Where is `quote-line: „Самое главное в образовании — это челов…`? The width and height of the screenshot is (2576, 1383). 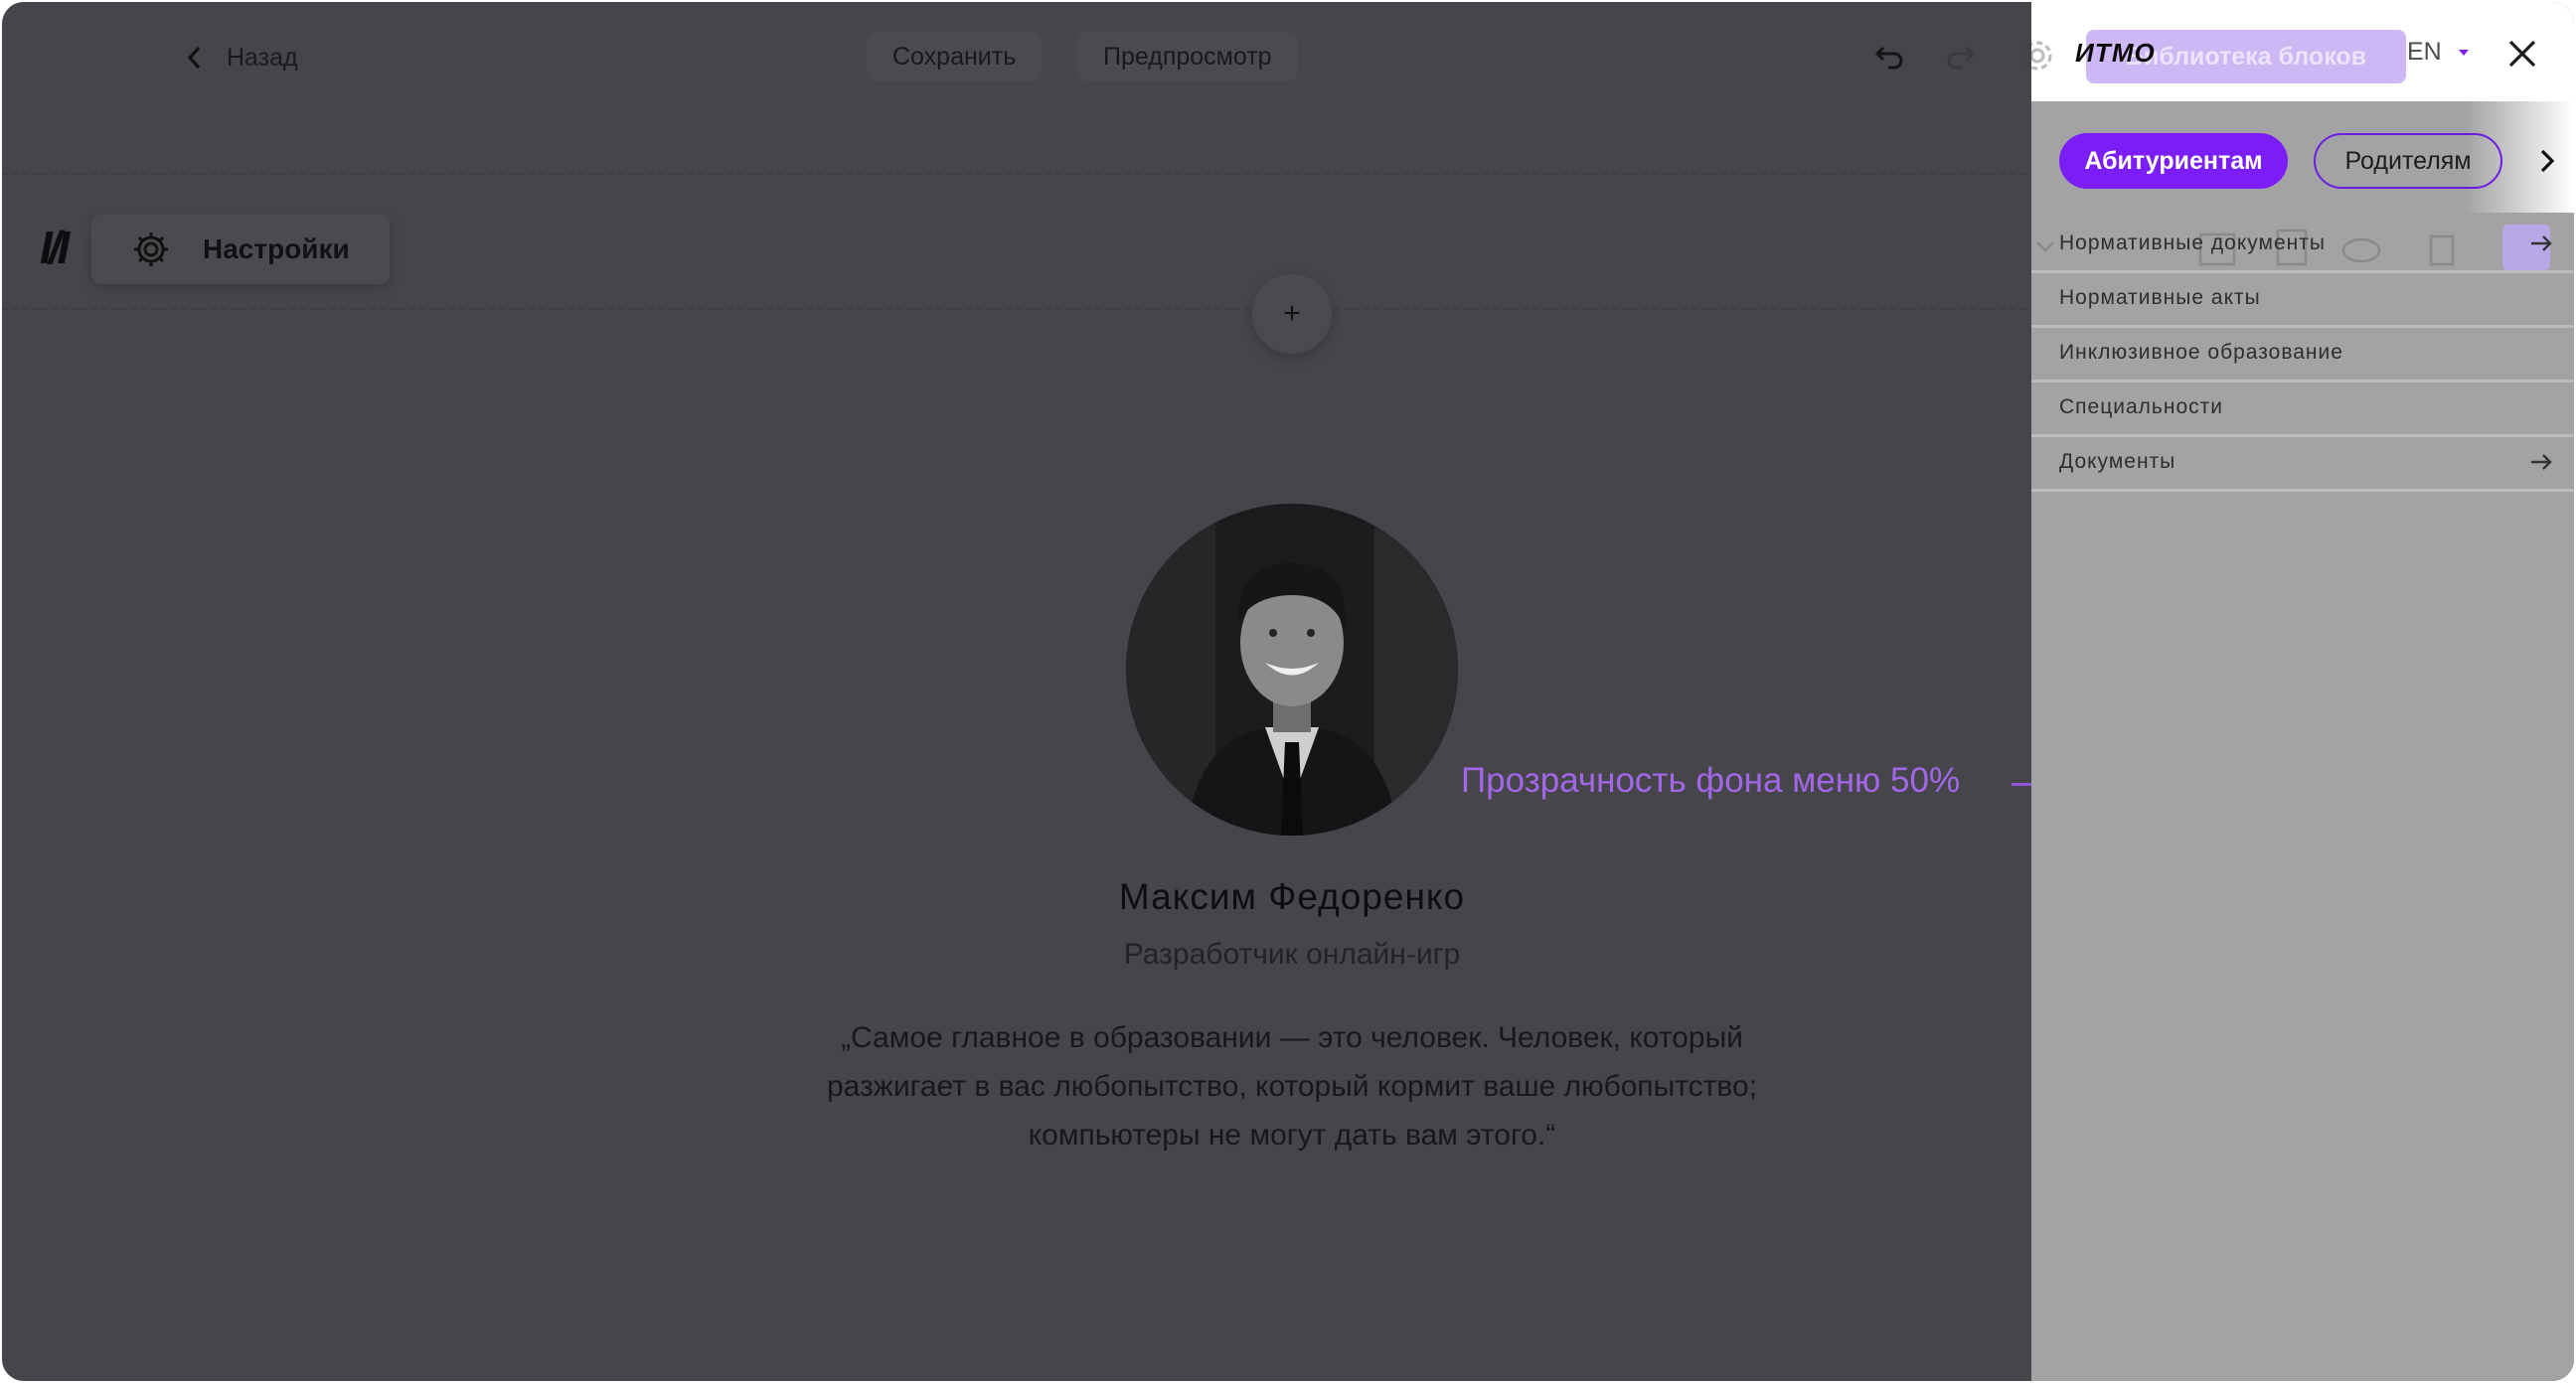 quote-line: „Самое главное в образовании — это челов… is located at coordinates (1292, 1037).